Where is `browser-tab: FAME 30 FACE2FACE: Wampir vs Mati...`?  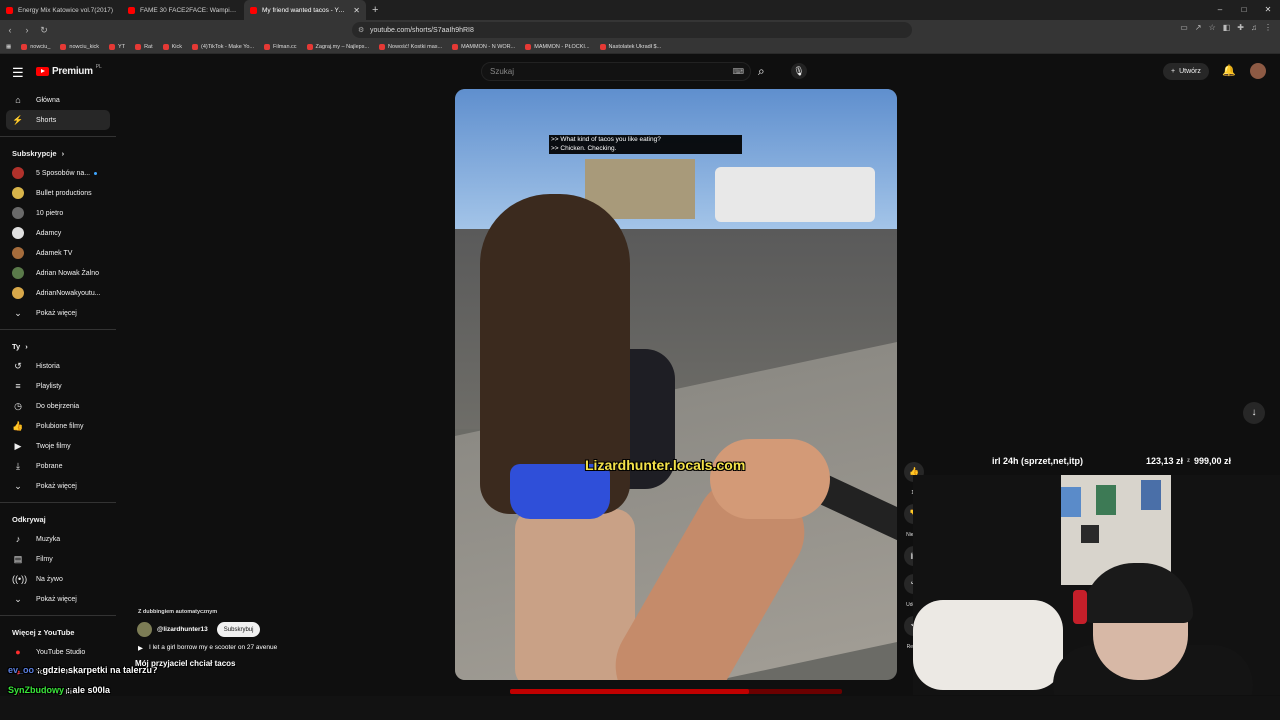
browser-tab: FAME 30 FACE2FACE: Wampir vs Mati... is located at coordinates (183, 10).